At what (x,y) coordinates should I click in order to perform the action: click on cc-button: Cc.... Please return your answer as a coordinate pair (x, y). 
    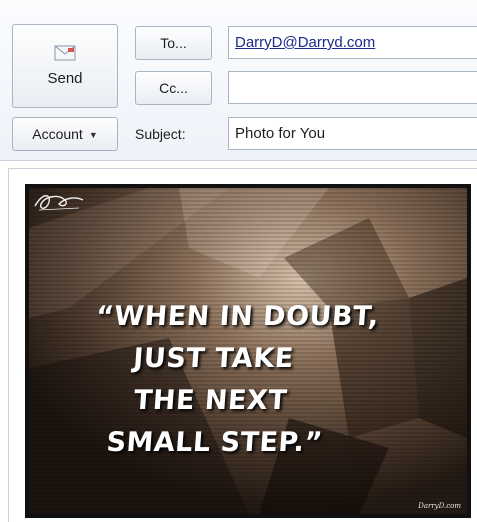
    Looking at the image, I should click on (173, 88).